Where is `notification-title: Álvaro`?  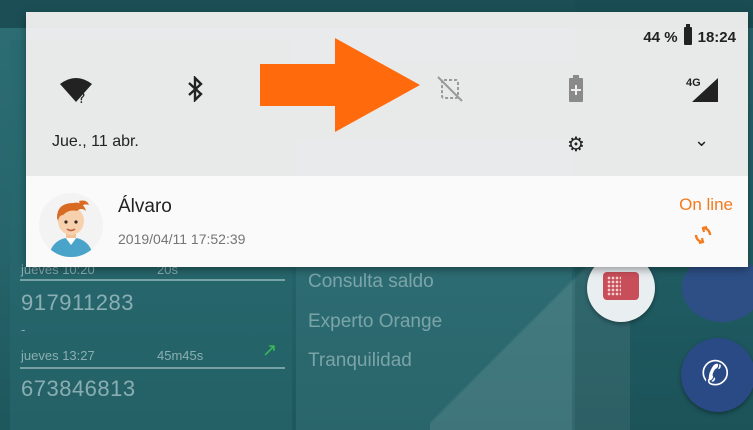
notification-title: Álvaro is located at coordinates (145, 206).